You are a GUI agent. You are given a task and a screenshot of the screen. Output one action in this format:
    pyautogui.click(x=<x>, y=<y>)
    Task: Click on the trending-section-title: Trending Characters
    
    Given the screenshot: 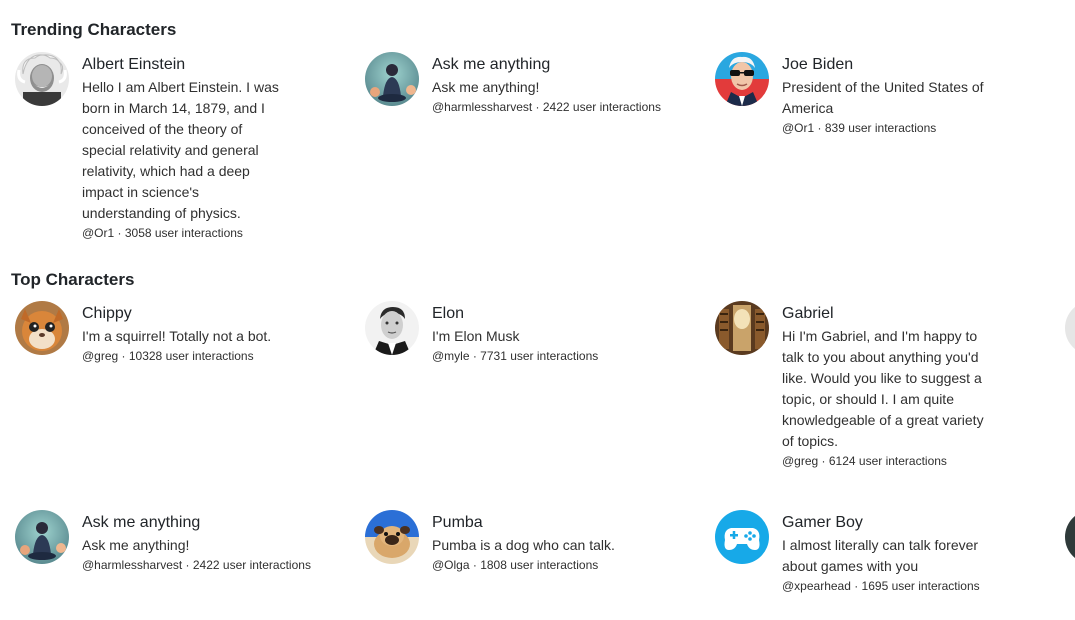 What is the action you would take?
    pyautogui.click(x=94, y=29)
    